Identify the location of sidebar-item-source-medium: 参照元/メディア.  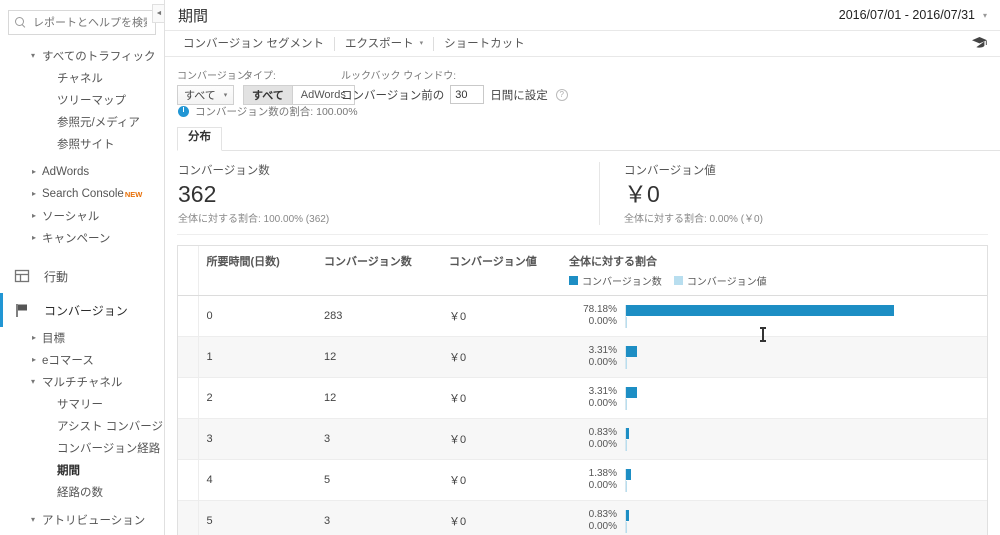
(82, 122).